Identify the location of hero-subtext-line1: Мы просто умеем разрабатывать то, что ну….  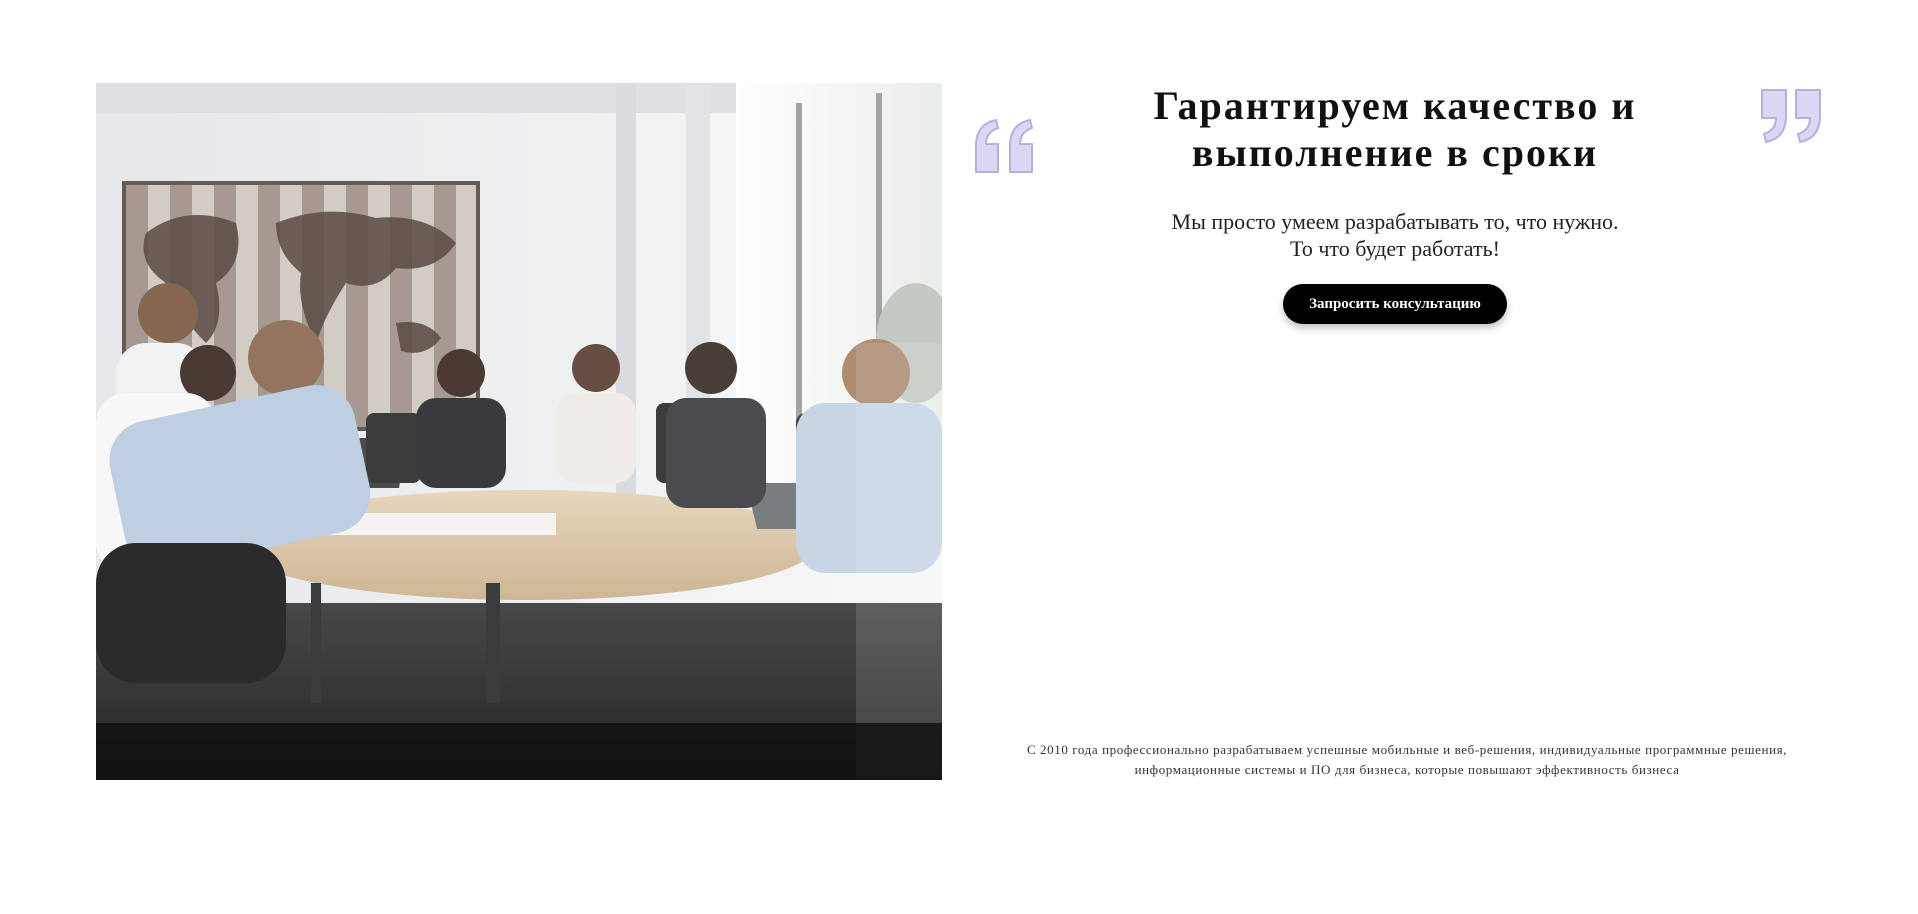
(1395, 221).